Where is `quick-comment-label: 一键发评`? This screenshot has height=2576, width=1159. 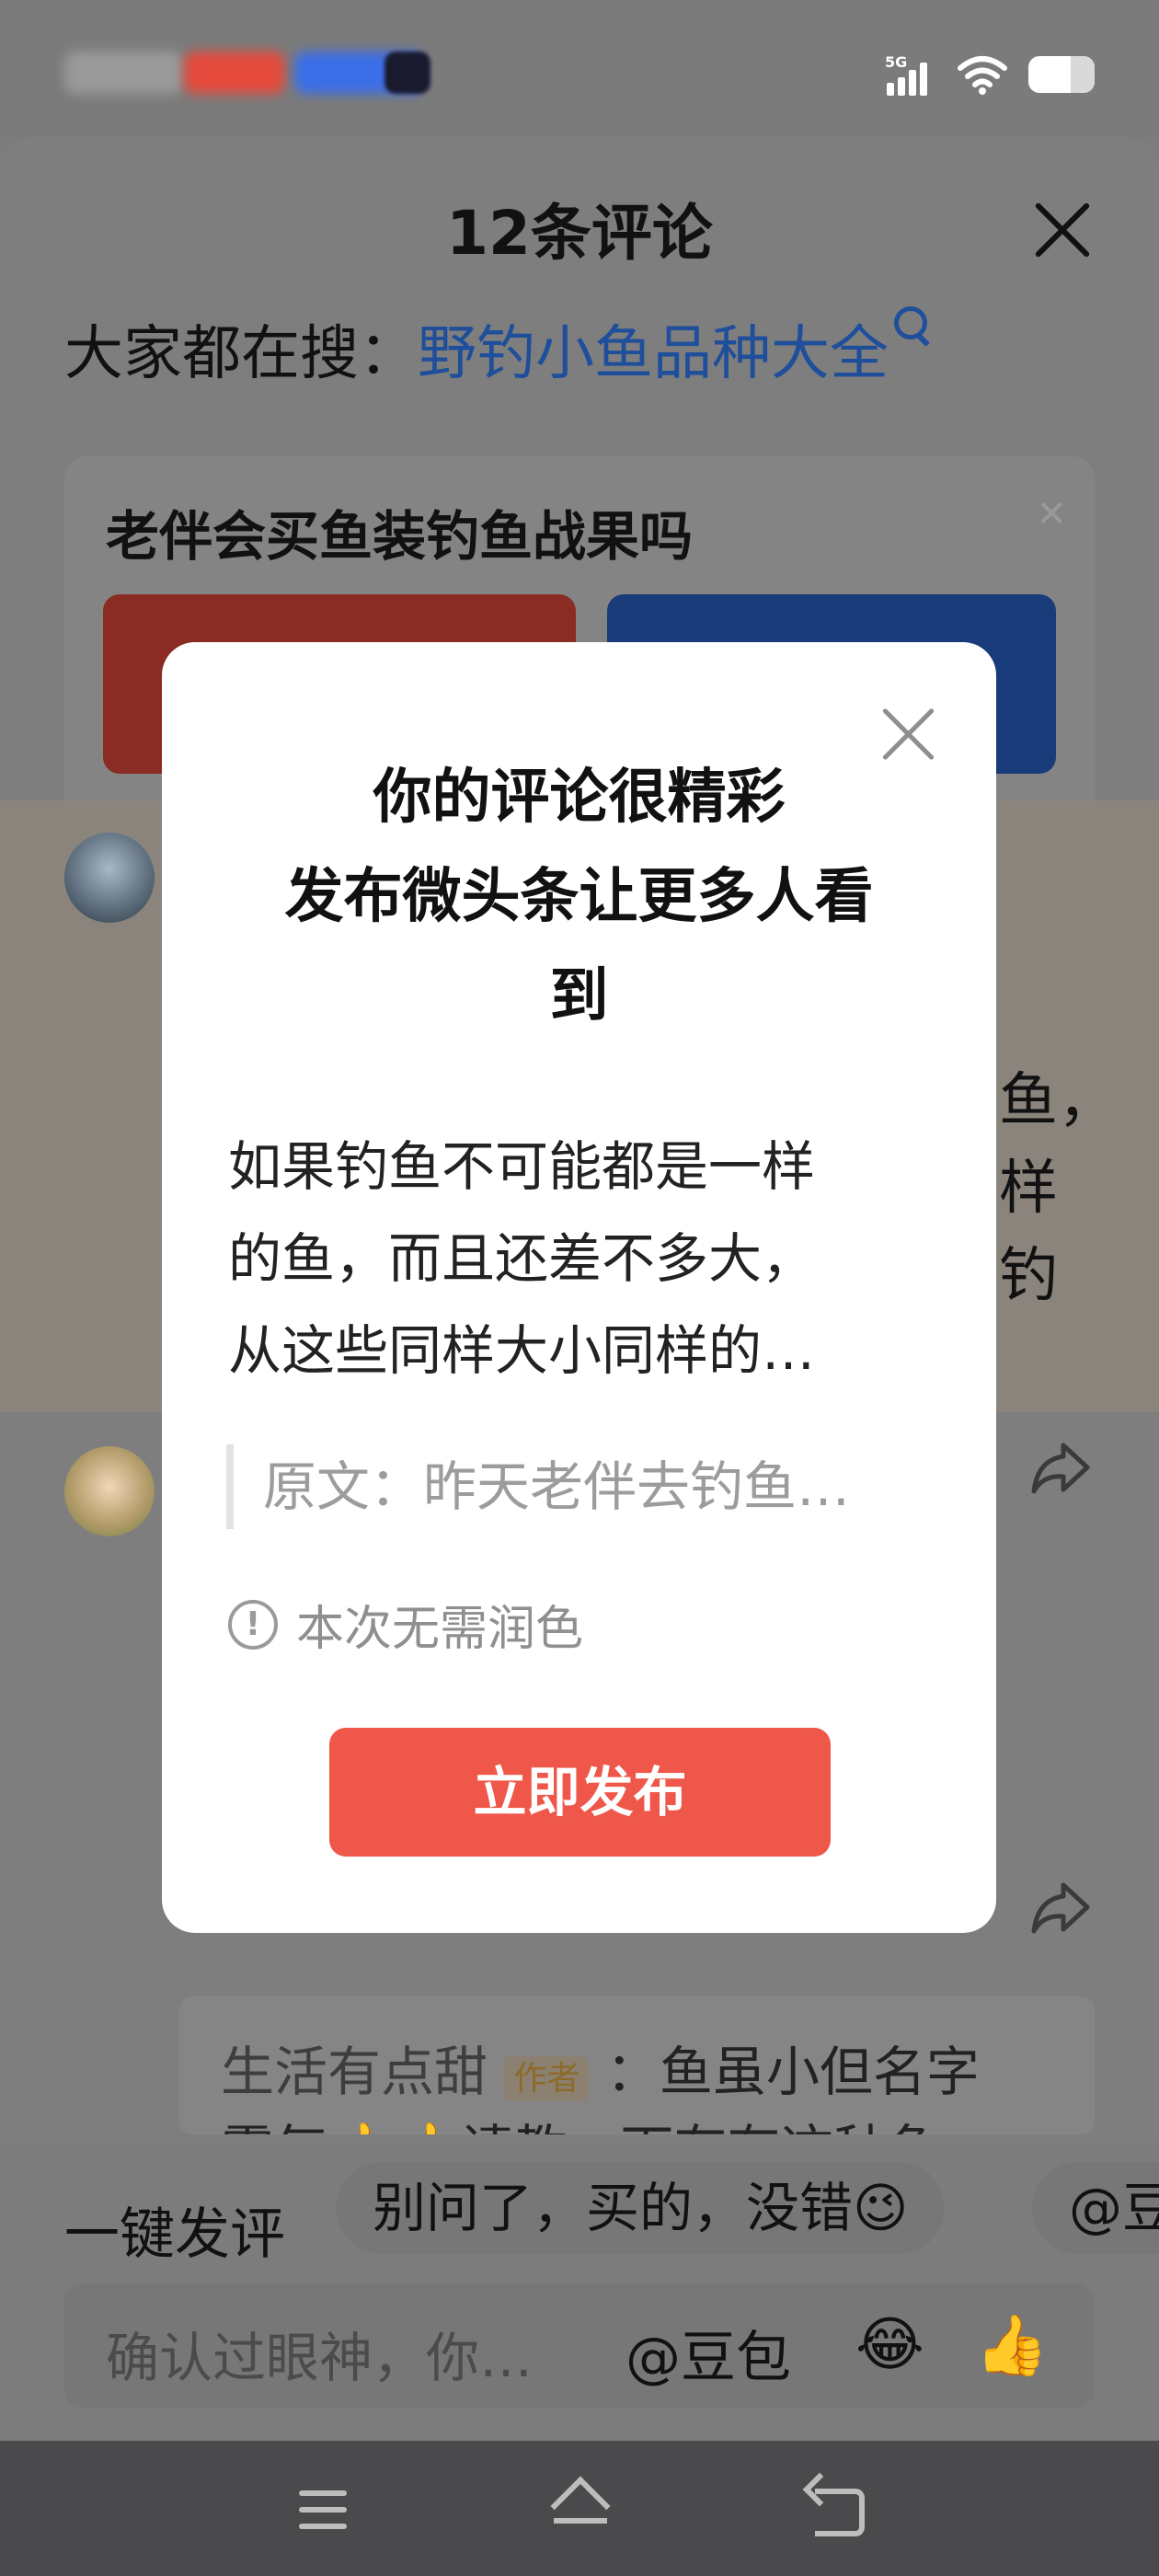
quick-comment-label: 一键发评 is located at coordinates (174, 2234).